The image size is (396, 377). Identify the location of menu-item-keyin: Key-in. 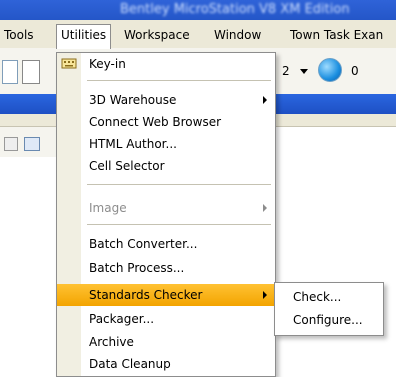
(166, 64).